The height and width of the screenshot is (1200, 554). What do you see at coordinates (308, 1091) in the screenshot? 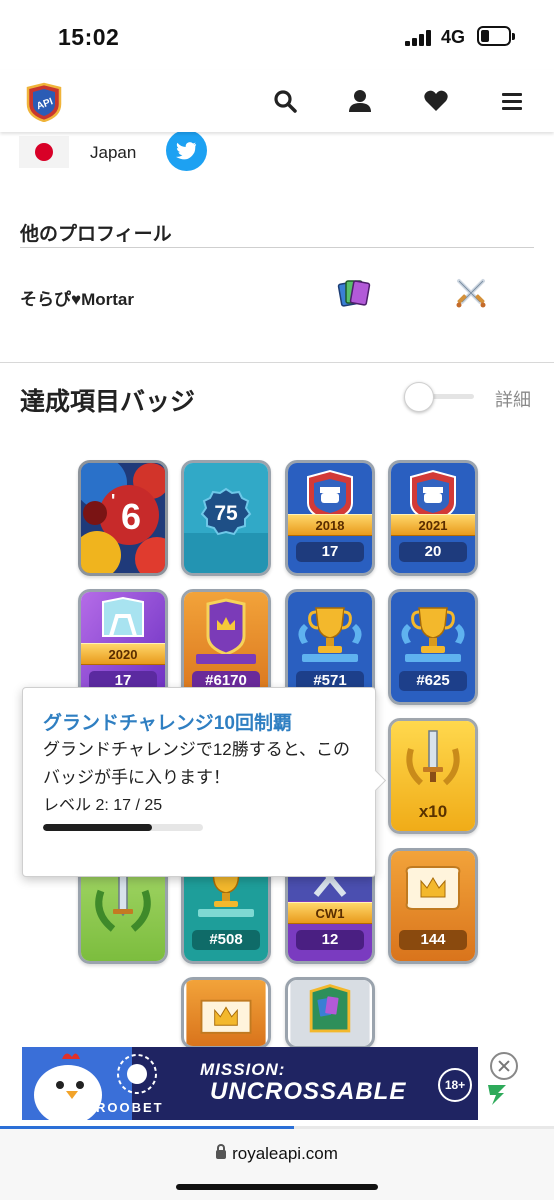
I see `ad-headline-2: UNCROSSABLE` at bounding box center [308, 1091].